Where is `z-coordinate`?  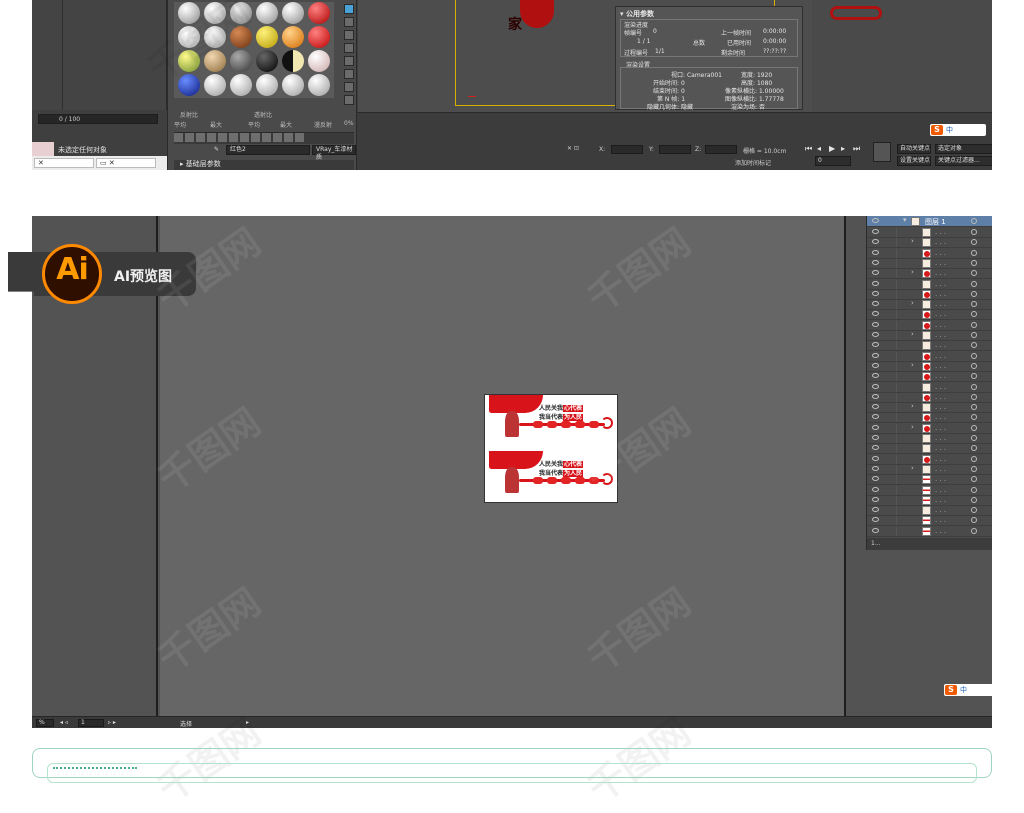 z-coordinate is located at coordinates (721, 149).